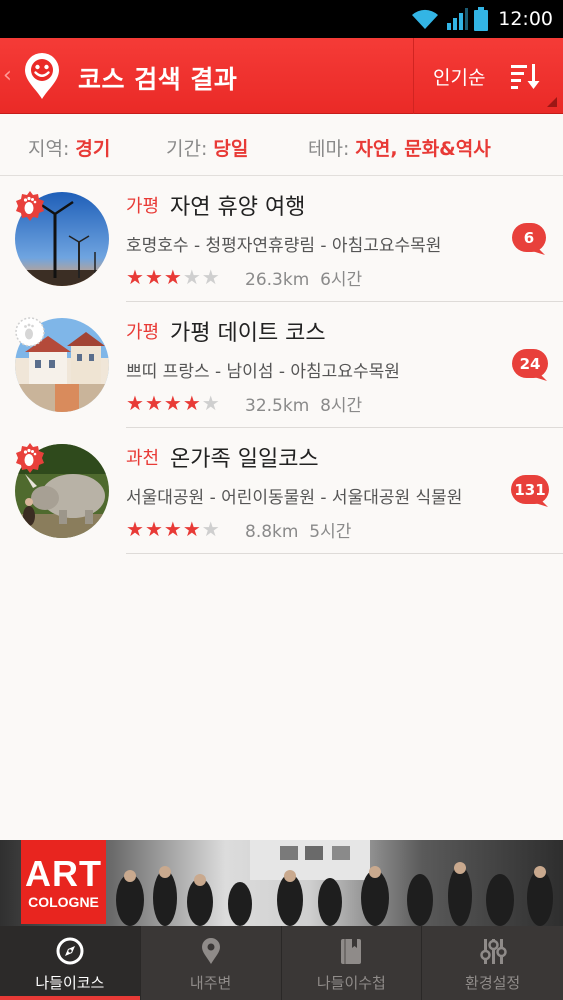  Describe the element at coordinates (341, 280) in the screenshot. I see `course-duration: 6시간` at that location.